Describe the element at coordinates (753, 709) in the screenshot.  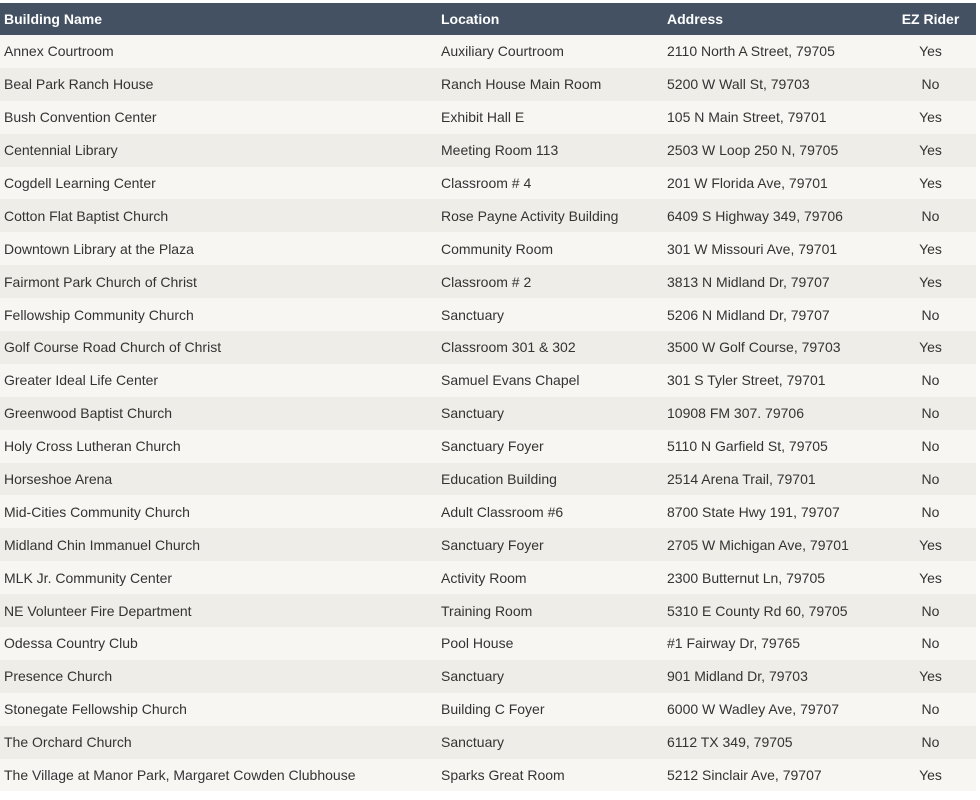
I see `cell-address: 6000 W Wadley Ave, 79707` at that location.